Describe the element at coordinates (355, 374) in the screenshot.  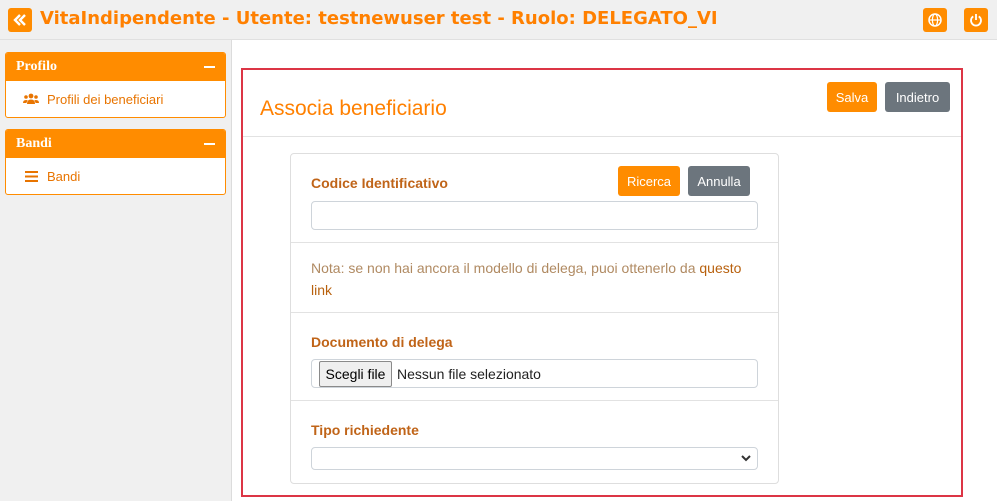
I see `choose-file-button: Scegli file` at that location.